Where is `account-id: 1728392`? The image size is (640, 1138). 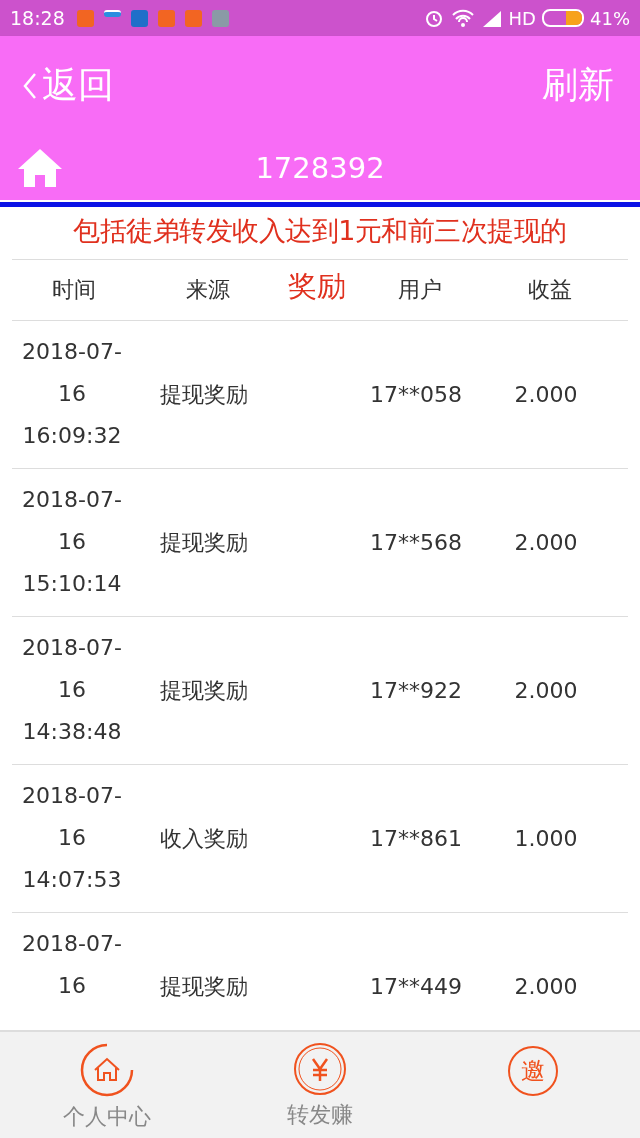
account-id: 1728392 is located at coordinates (320, 167).